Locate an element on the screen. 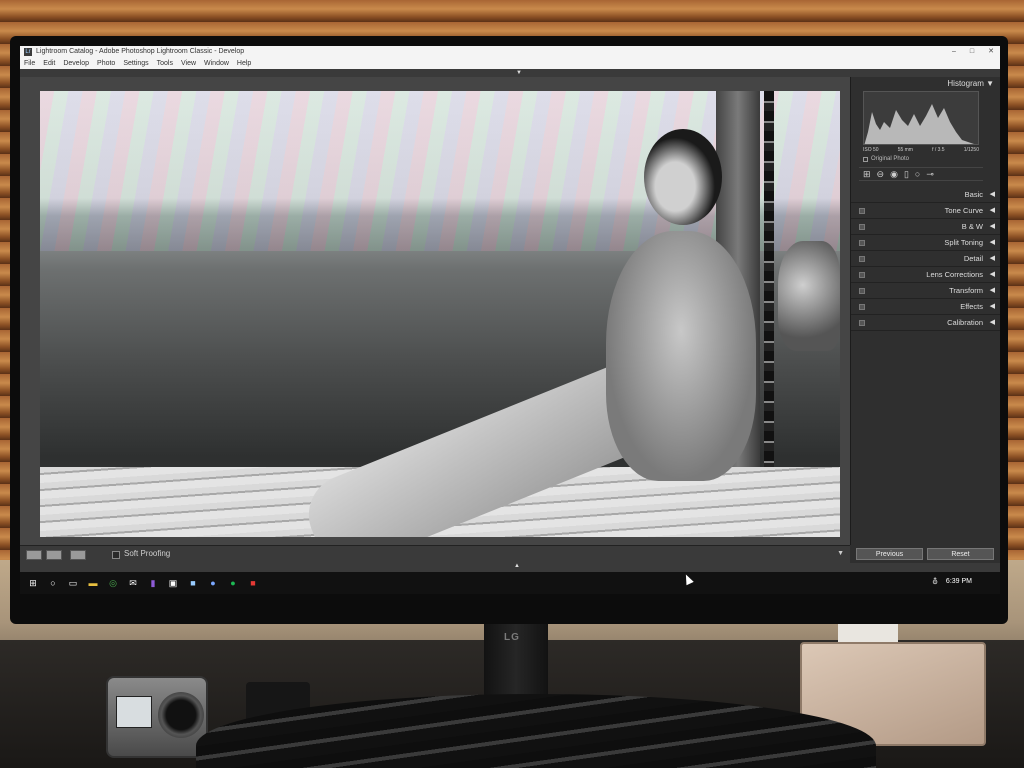 Image resolution: width=1024 pixels, height=768 pixels. aperture-value: f / 3.5 is located at coordinates (938, 150).